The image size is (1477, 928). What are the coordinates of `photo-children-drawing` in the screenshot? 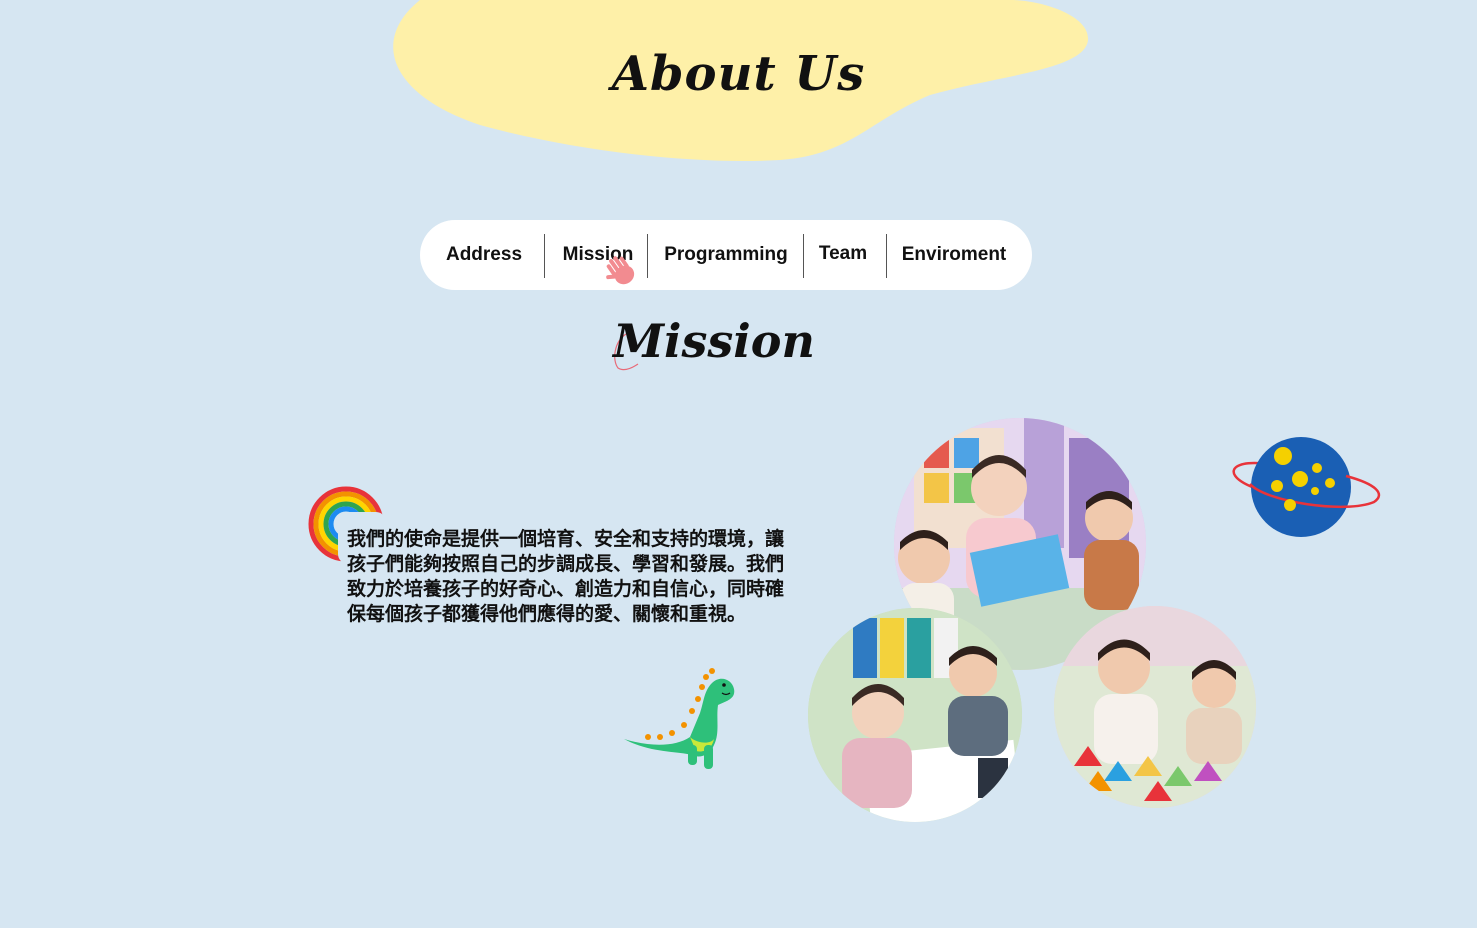 It's located at (915, 715).